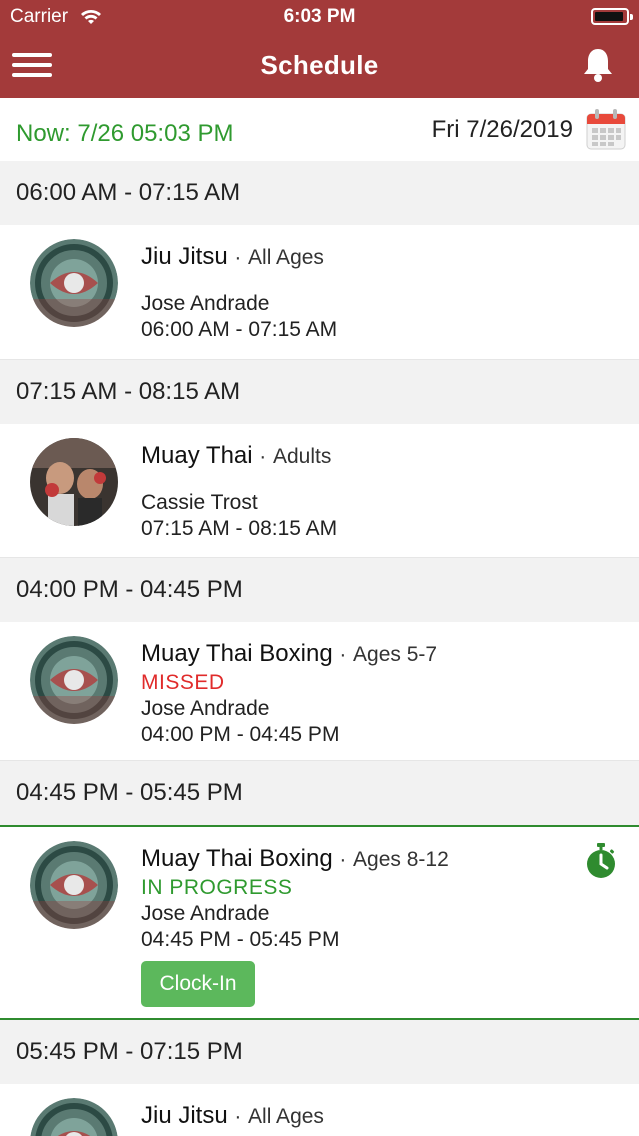  Describe the element at coordinates (239, 528) in the screenshot. I see `class-time: 07:15 AM - 08:15 AM` at that location.